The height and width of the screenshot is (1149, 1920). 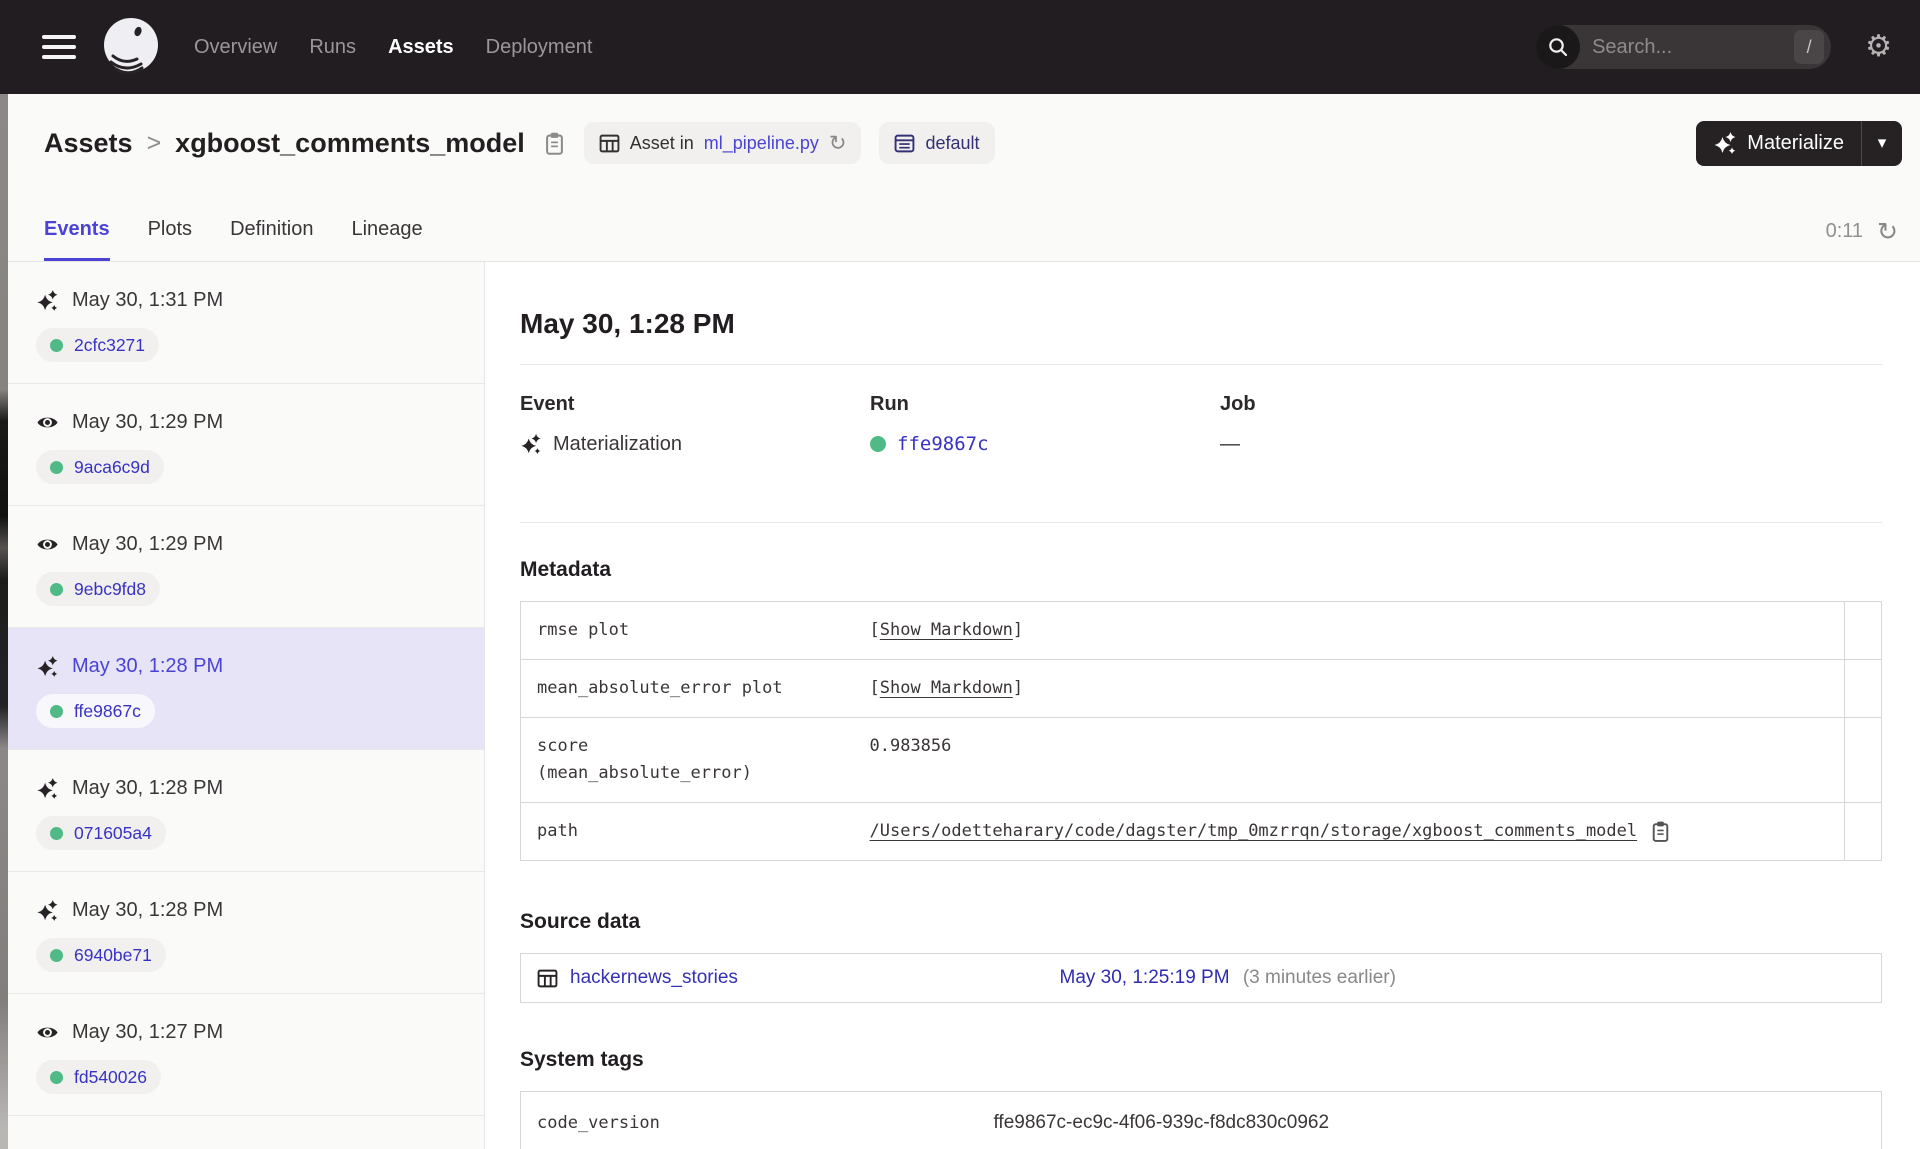 What do you see at coordinates (246, 811) in the screenshot?
I see `event-list-item: May 30, 1:28 PM 071605a4` at bounding box center [246, 811].